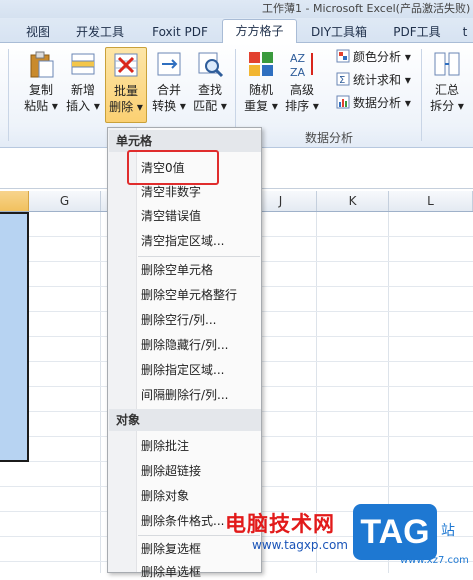  What do you see at coordinates (125, 91) in the screenshot?
I see `batch-delete-label-1: 批量` at bounding box center [125, 91].